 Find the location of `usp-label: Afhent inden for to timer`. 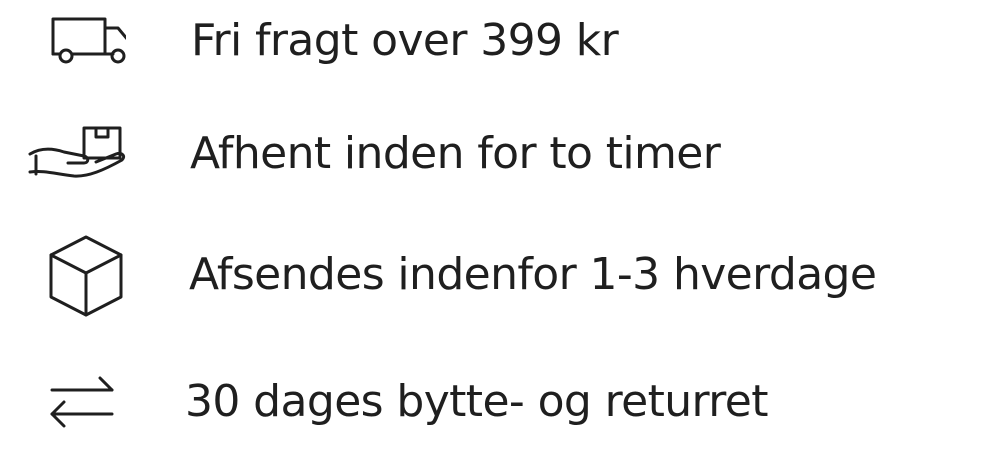

usp-label: Afhent inden for to timer is located at coordinates (455, 153).